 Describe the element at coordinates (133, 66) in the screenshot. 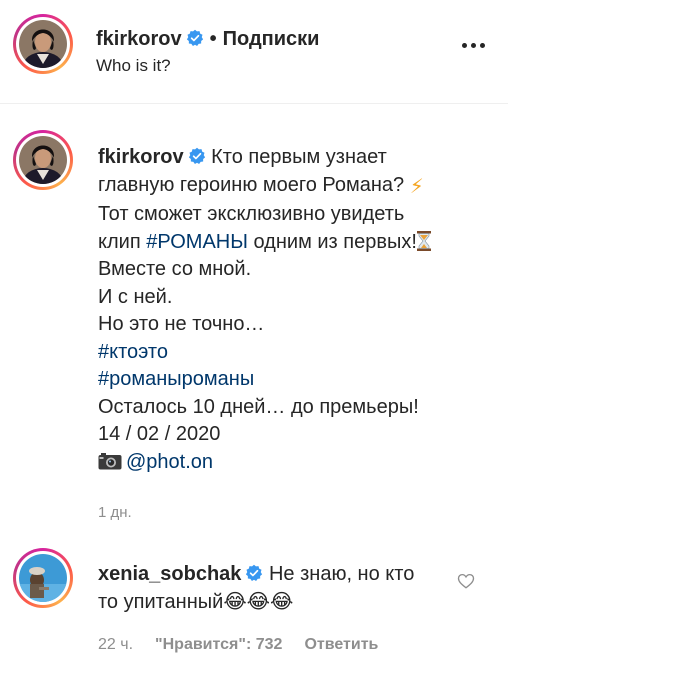

I see `location-link: Who is it?` at that location.